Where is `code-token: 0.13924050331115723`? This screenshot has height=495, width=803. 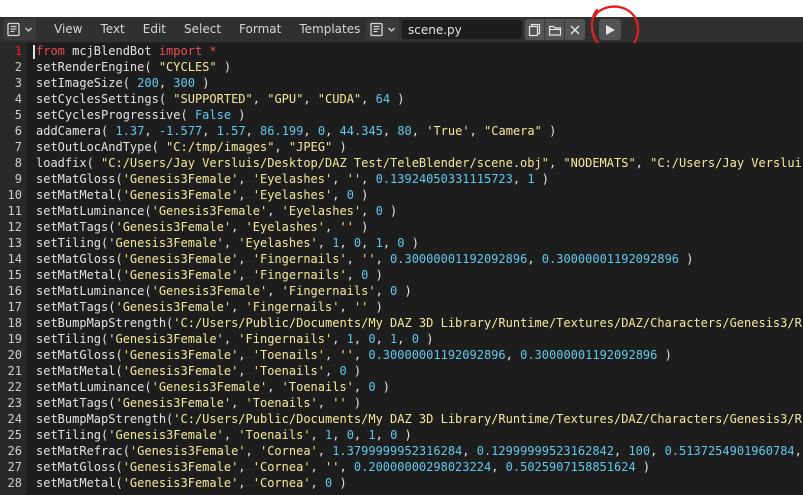 code-token: 0.13924050331115723 is located at coordinates (444, 179).